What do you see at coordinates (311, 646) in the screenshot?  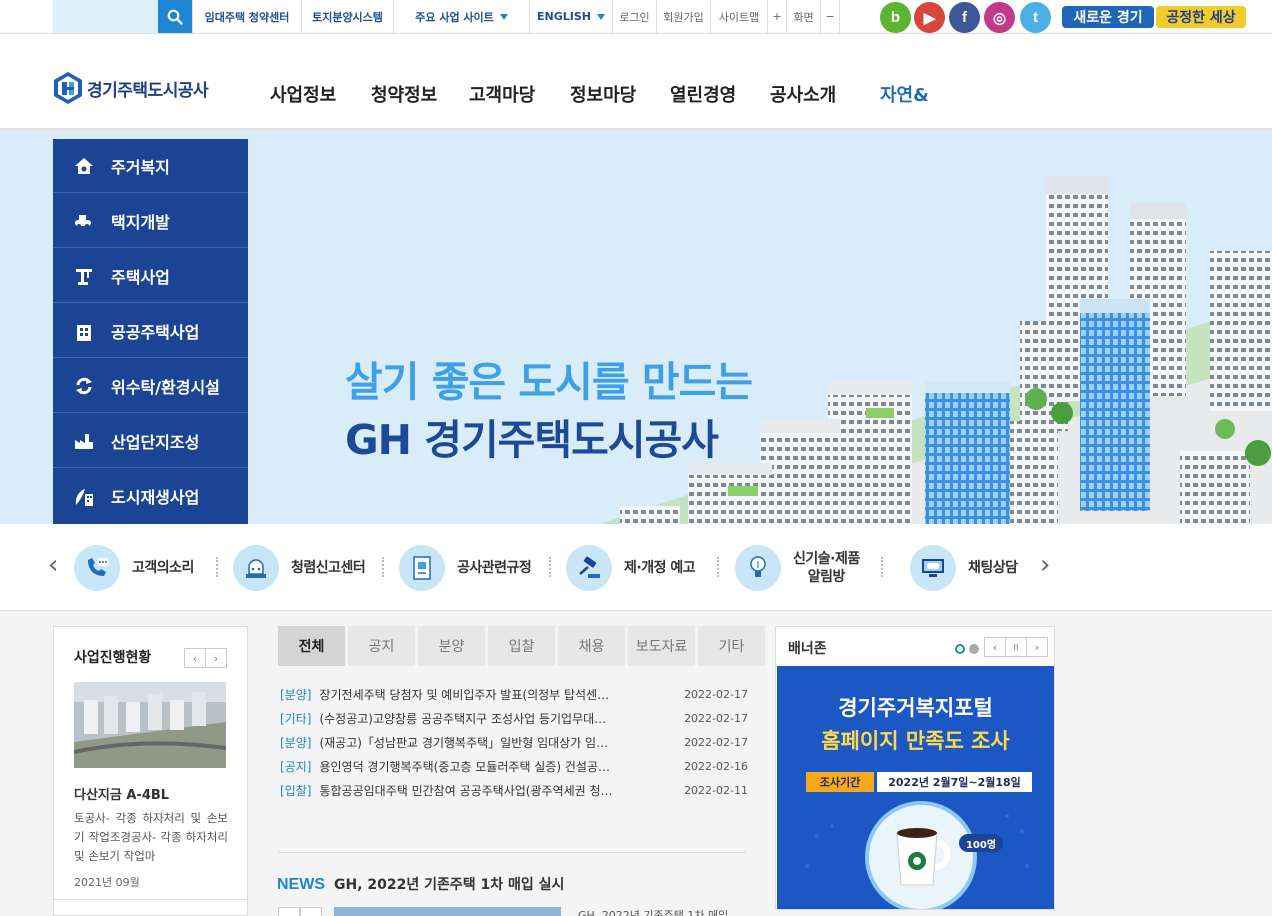 I see `tab-all: 전체` at bounding box center [311, 646].